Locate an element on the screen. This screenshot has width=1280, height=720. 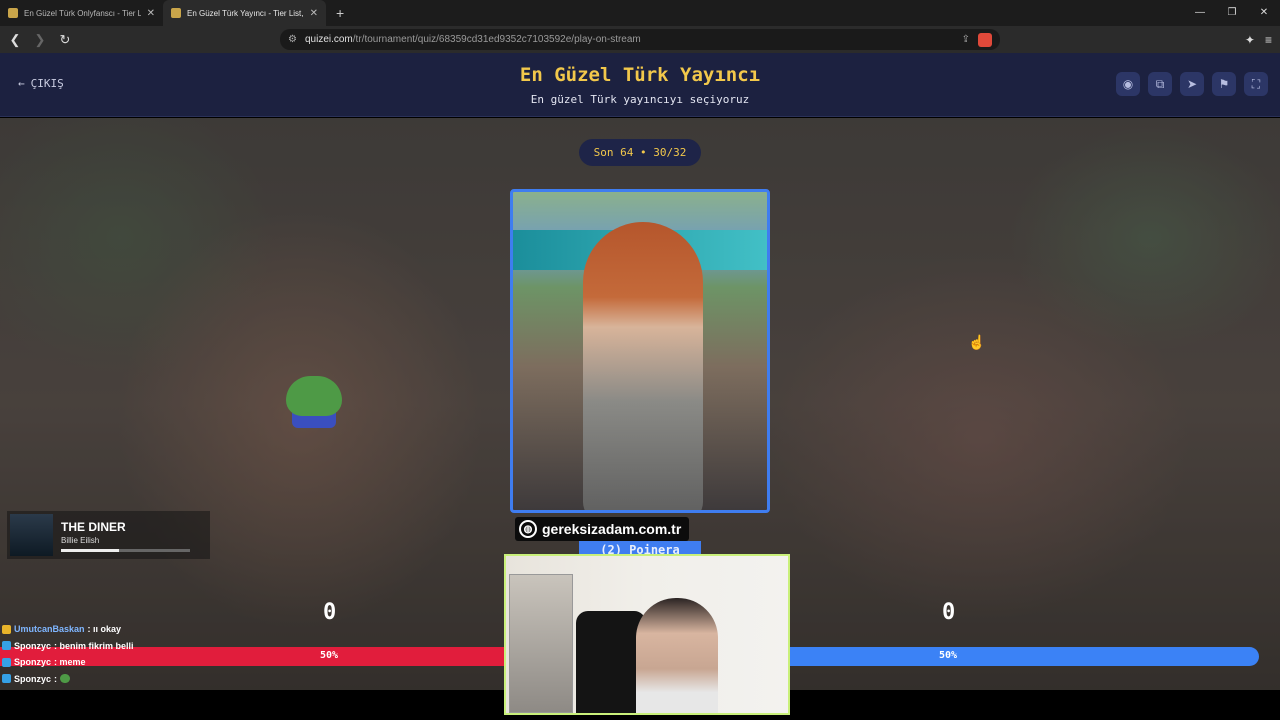
tab-label: En Güzel Türk Yayıncı - Tier List, K is located at coordinates (245, 13).